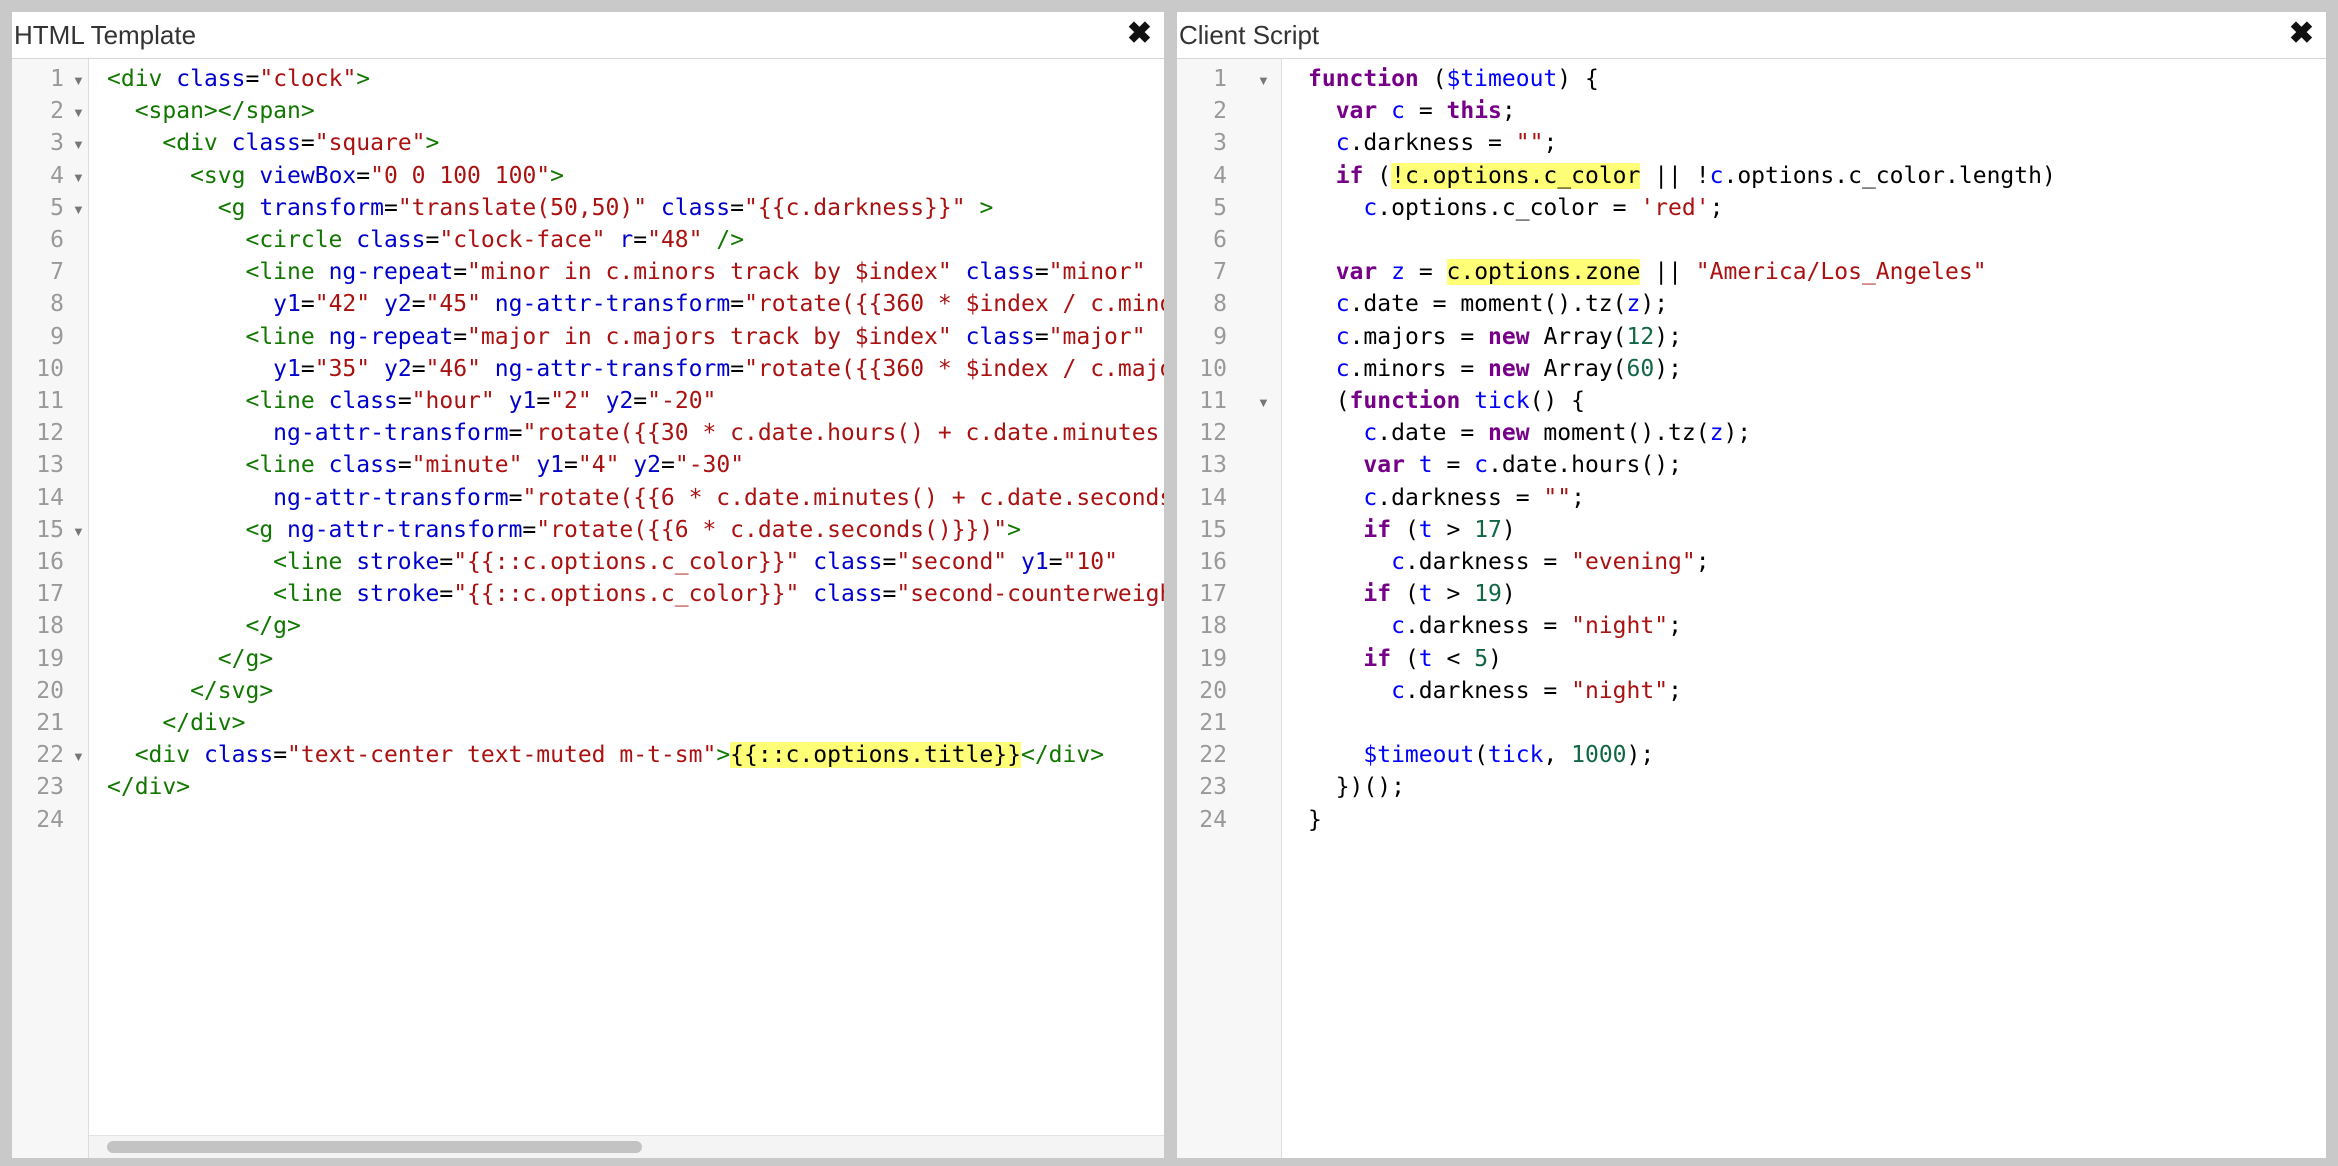 The width and height of the screenshot is (2338, 1166). I want to click on code-line: <div class="clock">, so click(238, 79).